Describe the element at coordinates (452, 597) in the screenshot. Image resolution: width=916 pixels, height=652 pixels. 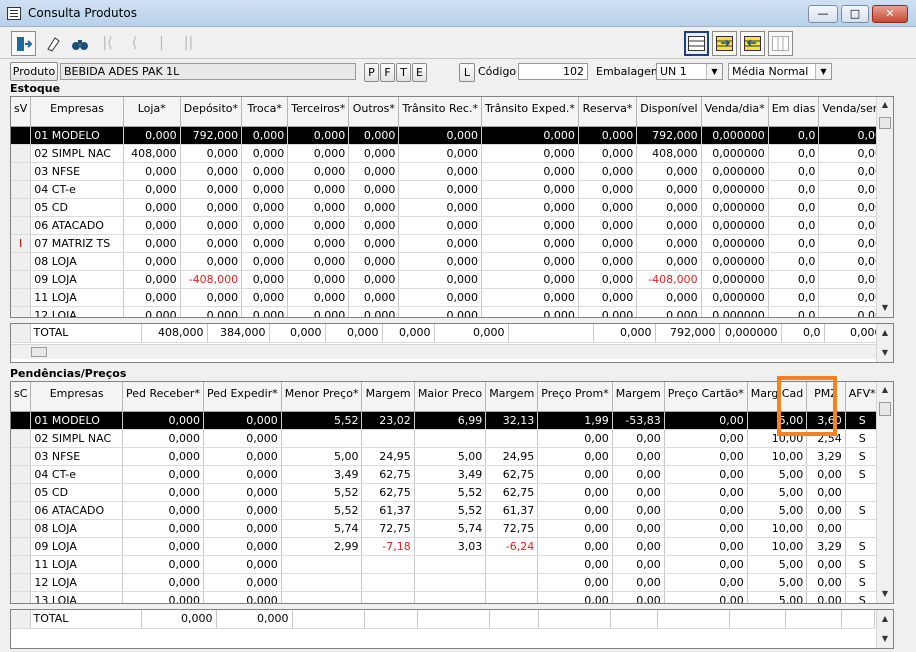
I see `table-row: 13 LOJA 0,000 0,000 0,00 0,00 0,00 5,00 0,00 S` at that location.